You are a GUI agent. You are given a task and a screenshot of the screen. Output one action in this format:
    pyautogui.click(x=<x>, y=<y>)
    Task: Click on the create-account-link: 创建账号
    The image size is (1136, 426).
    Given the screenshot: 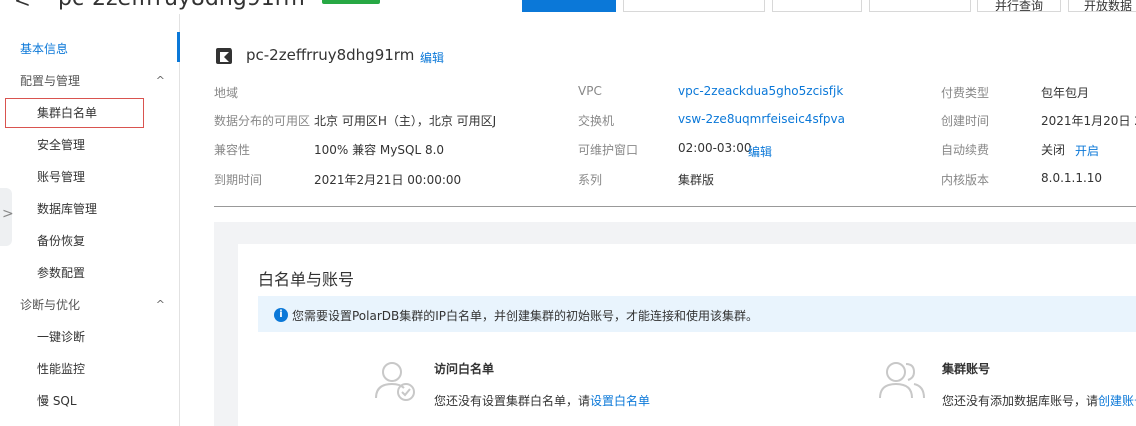 What is the action you would take?
    pyautogui.click(x=1117, y=401)
    